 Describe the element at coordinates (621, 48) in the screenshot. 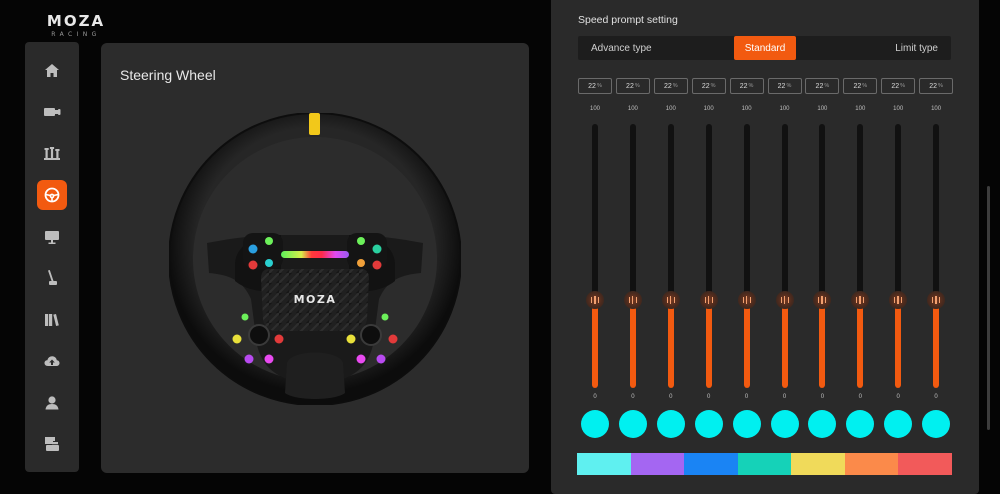

I see `mode-advance-type: Advance type` at that location.